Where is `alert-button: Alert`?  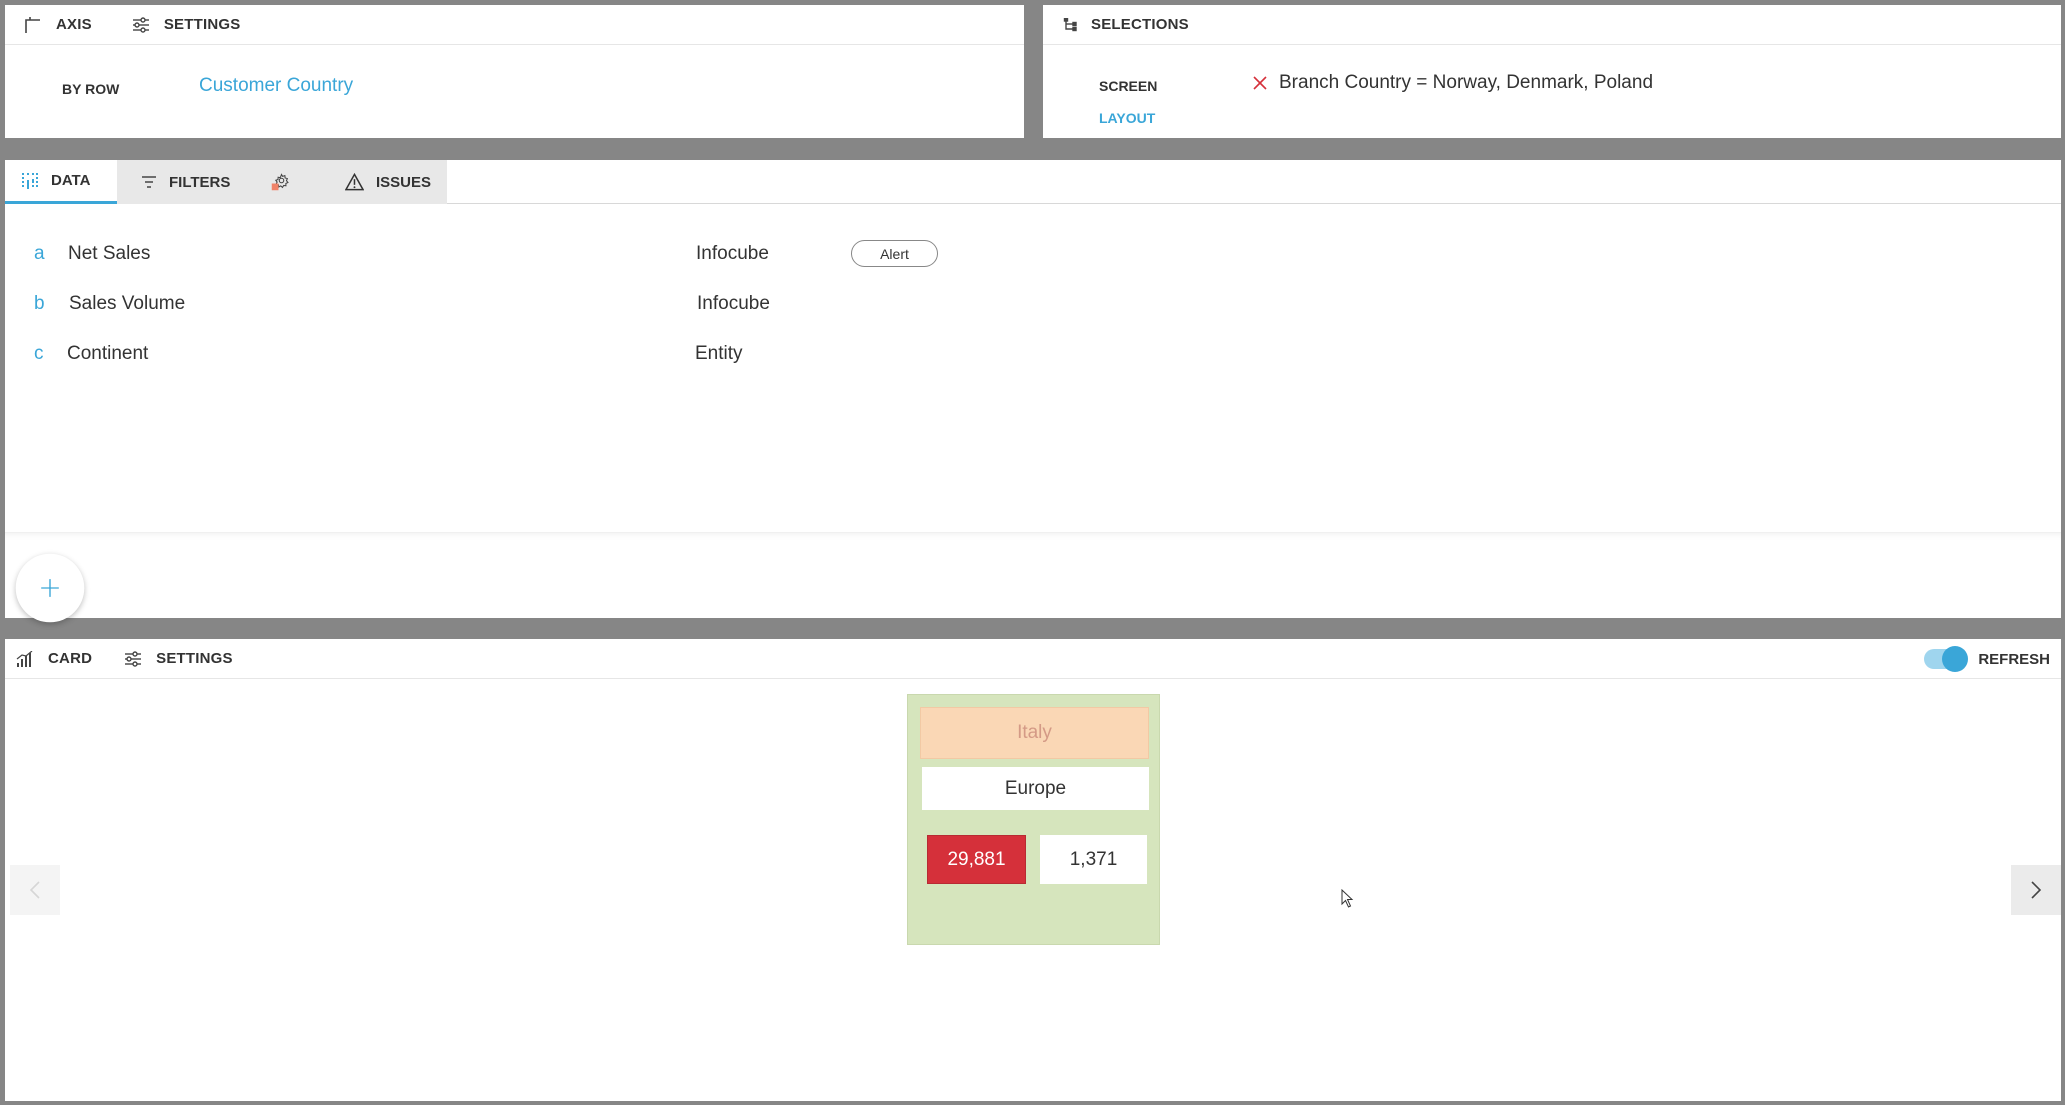
alert-button: Alert is located at coordinates (894, 253).